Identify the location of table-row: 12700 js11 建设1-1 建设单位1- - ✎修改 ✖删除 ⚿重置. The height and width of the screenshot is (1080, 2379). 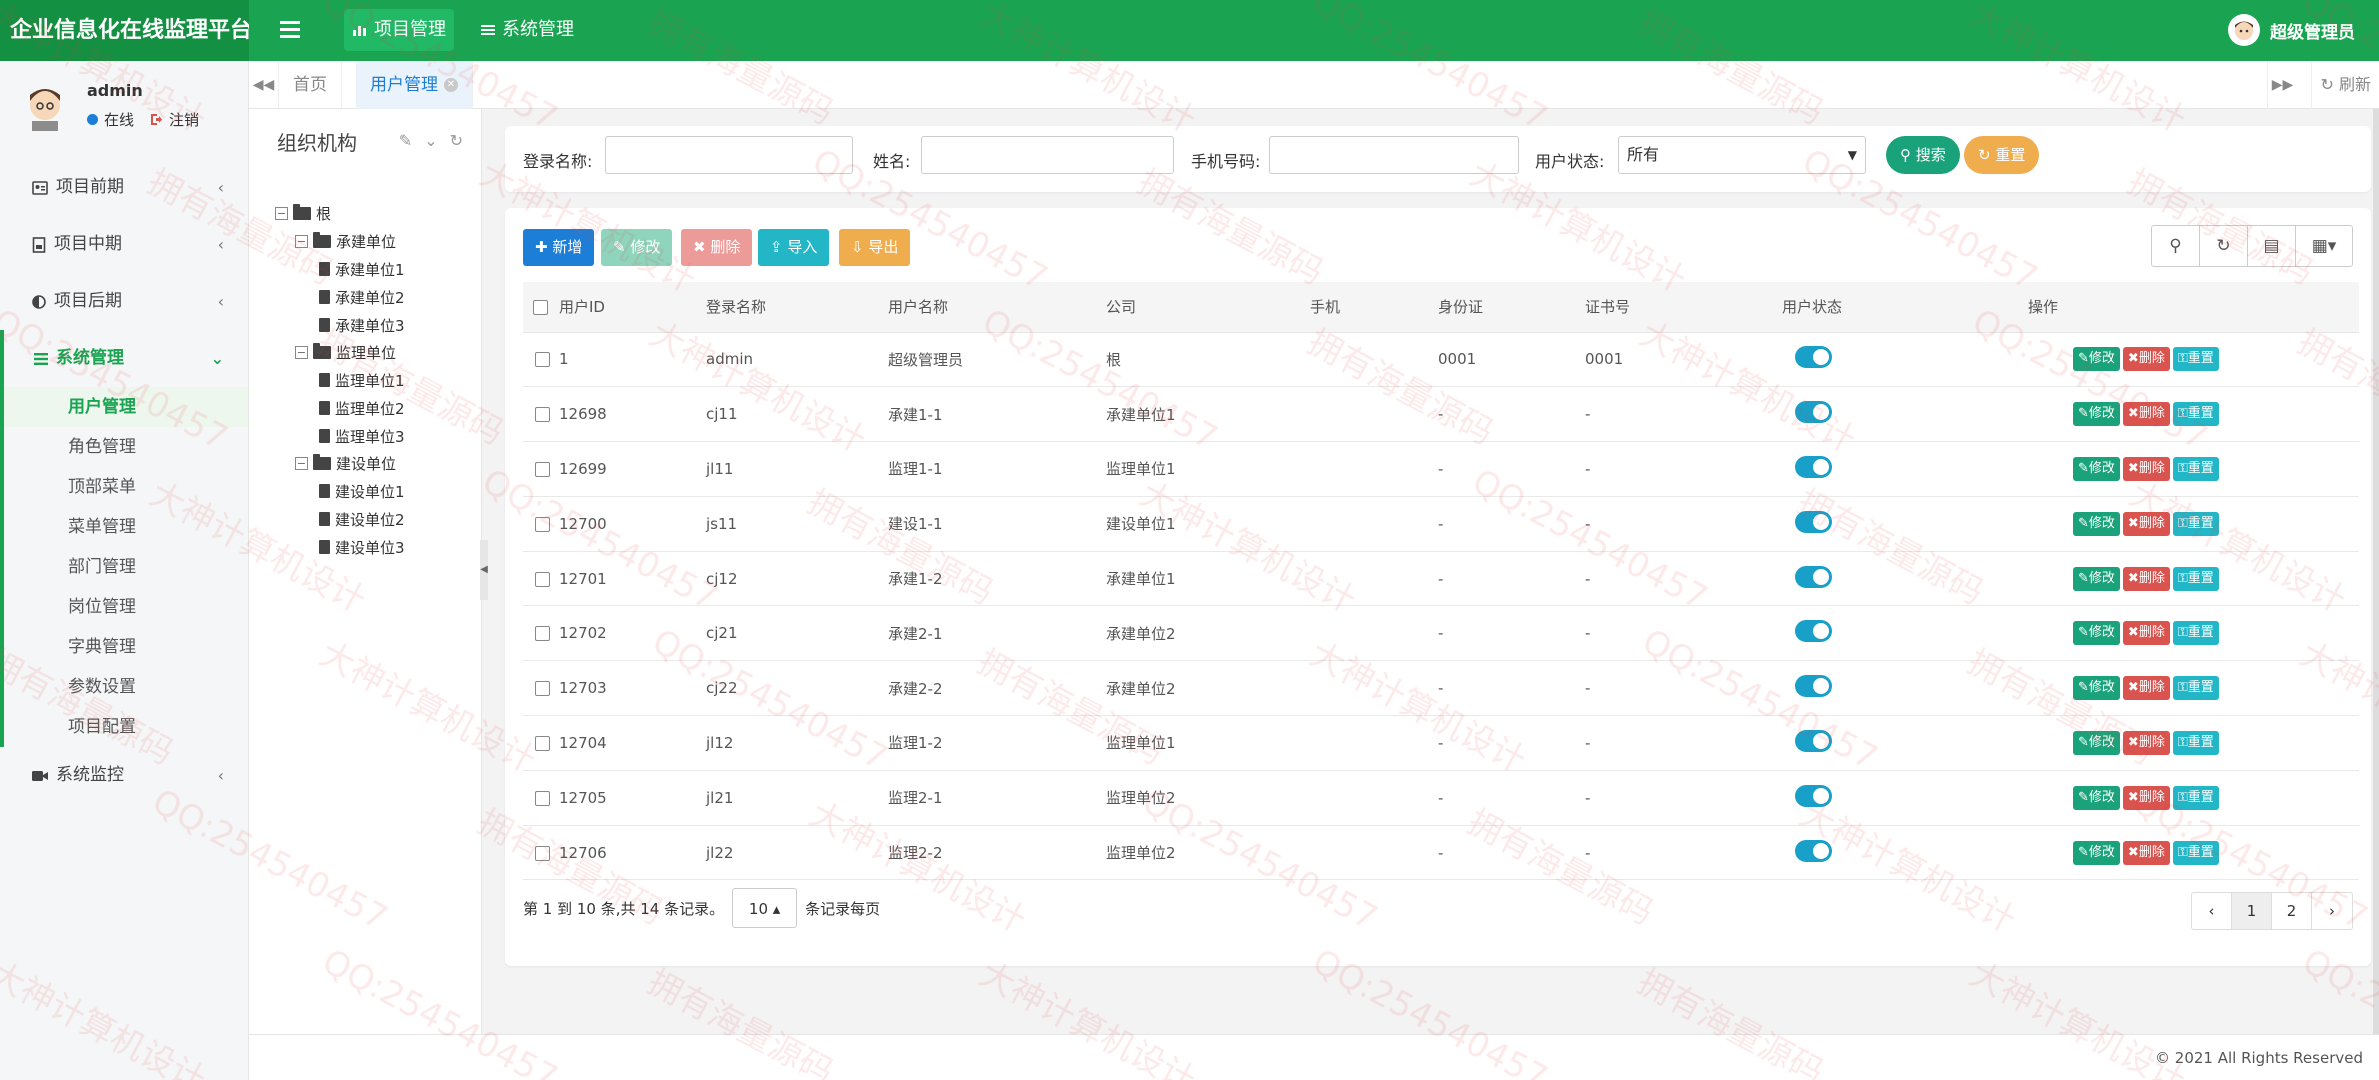
(1441, 524).